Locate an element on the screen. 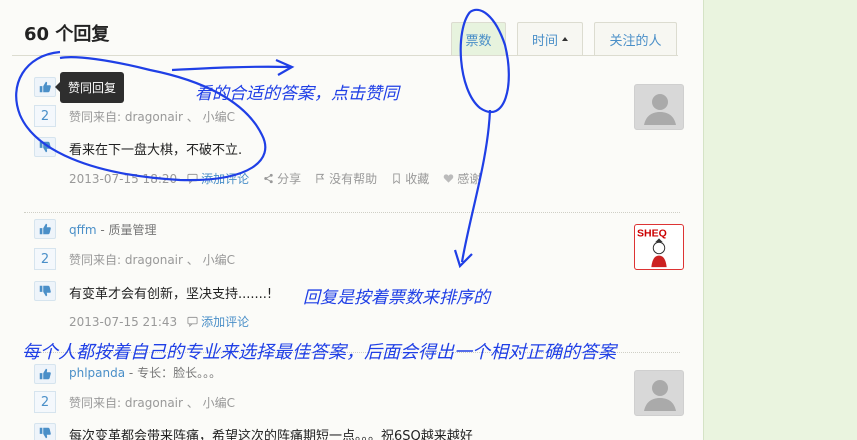 This screenshot has height=440, width=857. tab-sort-votes: 票数 is located at coordinates (478, 38).